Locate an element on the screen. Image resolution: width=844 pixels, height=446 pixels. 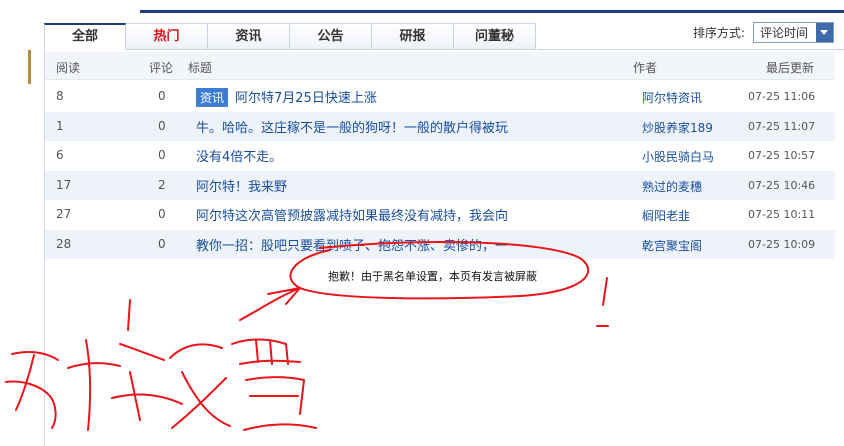
table-row: 8 0 资讯 阿尔特7月25日快速上涨 阿尔特资讯 07-25 11:06 is located at coordinates (440, 97).